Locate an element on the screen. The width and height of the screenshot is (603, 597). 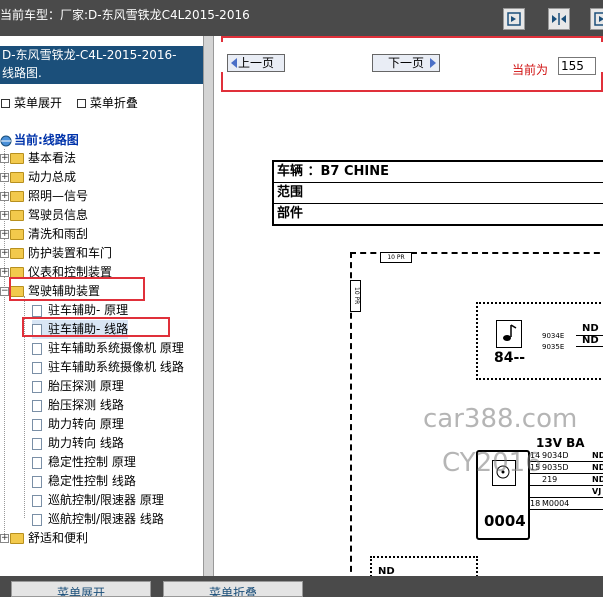
expand-sidebar-button is located at coordinates (514, 19).